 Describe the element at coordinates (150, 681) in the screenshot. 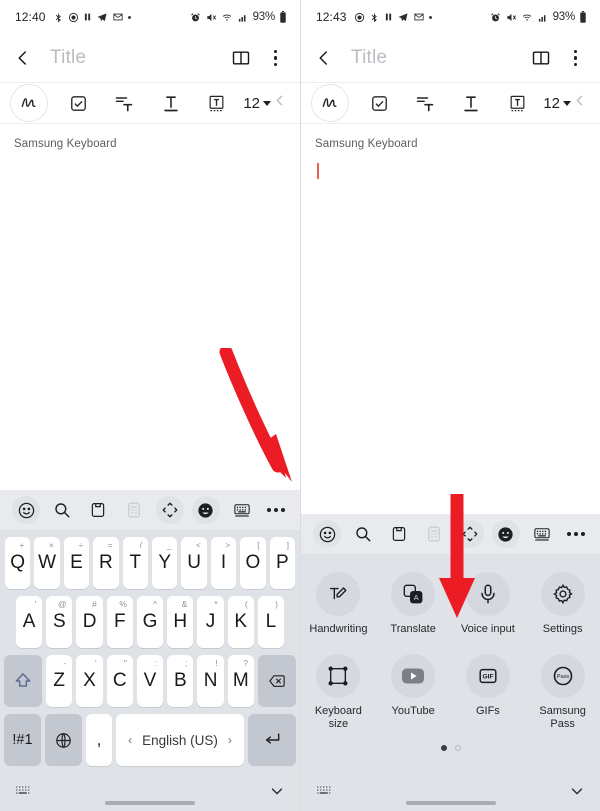

I see `key-v: :V` at that location.